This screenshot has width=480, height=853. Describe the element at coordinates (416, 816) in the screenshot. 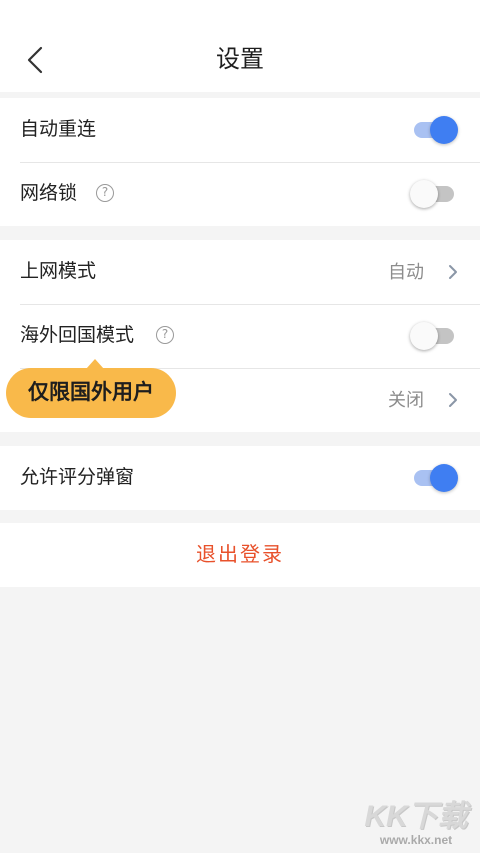

I see `watermark-logo: KK下载` at that location.